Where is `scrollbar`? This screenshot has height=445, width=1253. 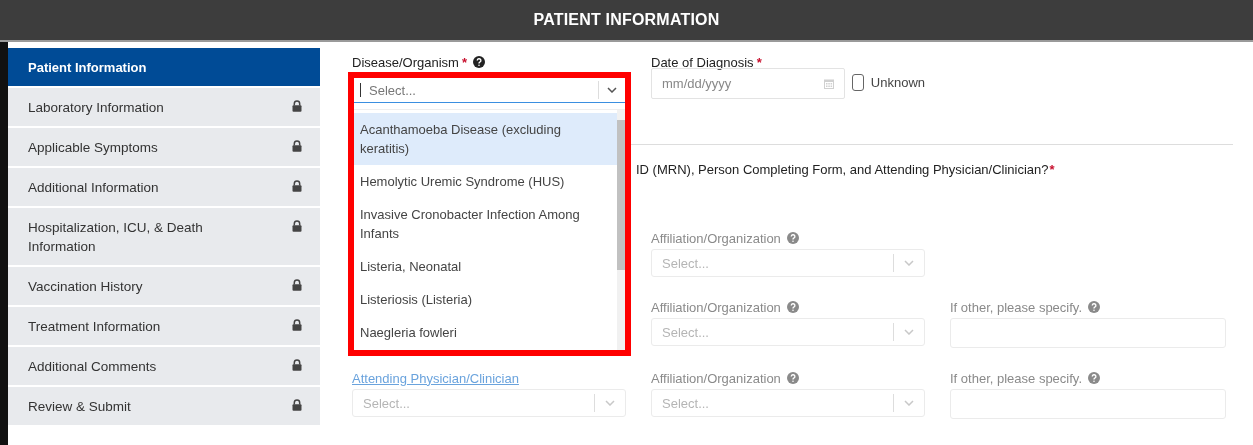
scrollbar is located at coordinates (621, 230).